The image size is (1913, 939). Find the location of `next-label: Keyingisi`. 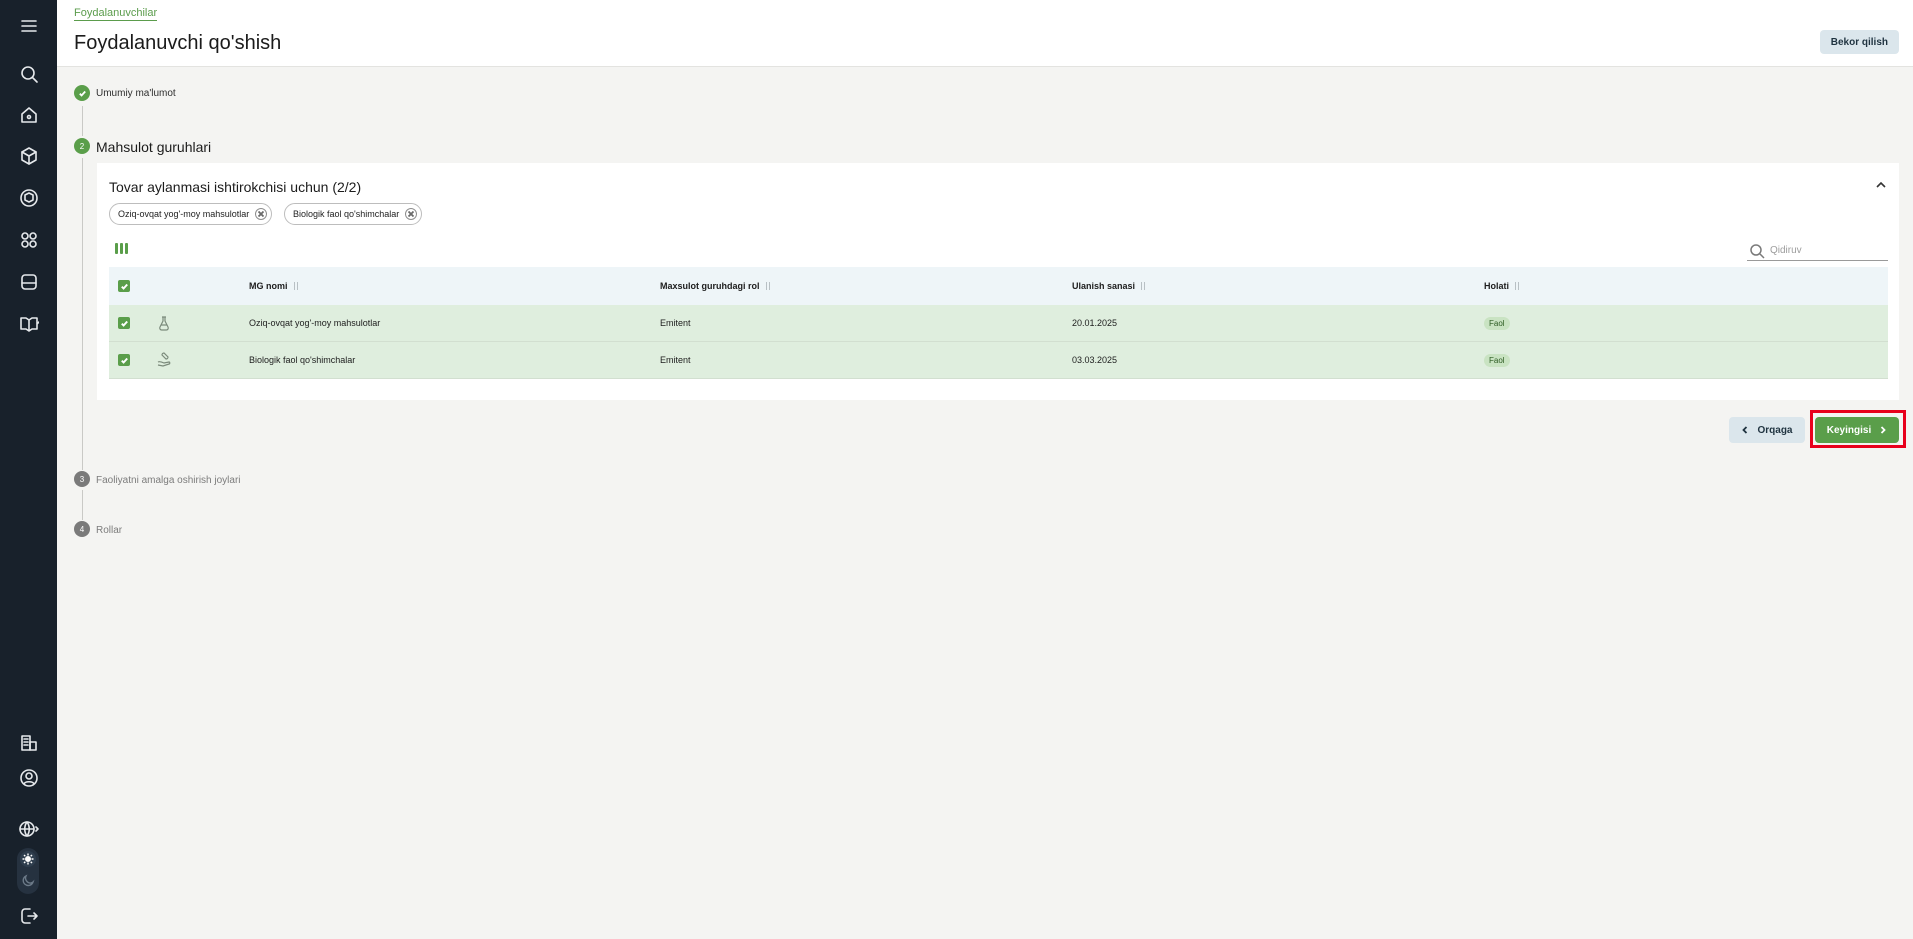

next-label: Keyingisi is located at coordinates (1849, 430).